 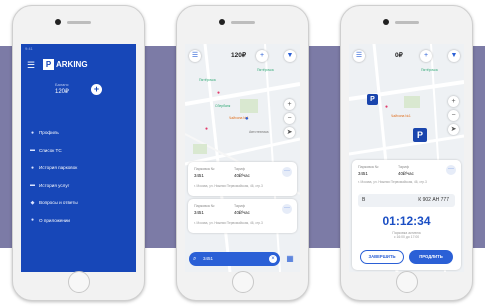 I want to click on menu-item-services-history: ▬ История услуг, so click(x=53, y=186).